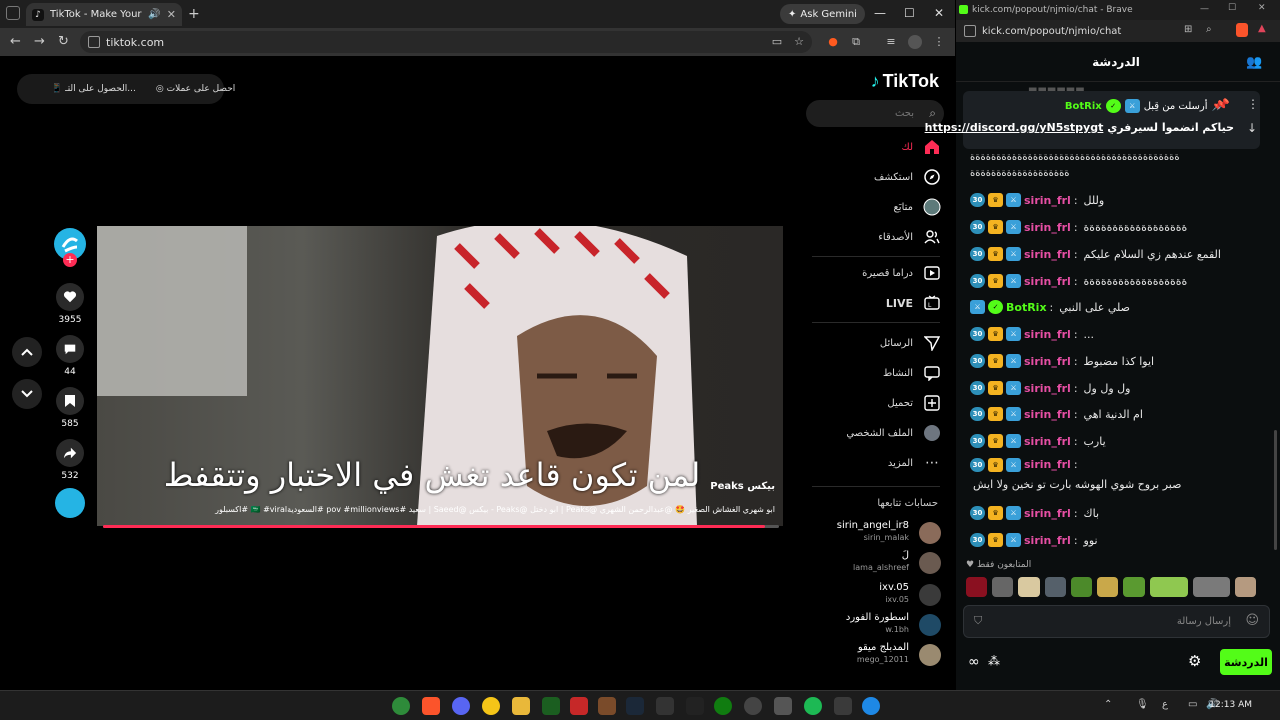 The height and width of the screenshot is (720, 1280). Describe the element at coordinates (39, 41) in the screenshot. I see `forward-button: →` at that location.